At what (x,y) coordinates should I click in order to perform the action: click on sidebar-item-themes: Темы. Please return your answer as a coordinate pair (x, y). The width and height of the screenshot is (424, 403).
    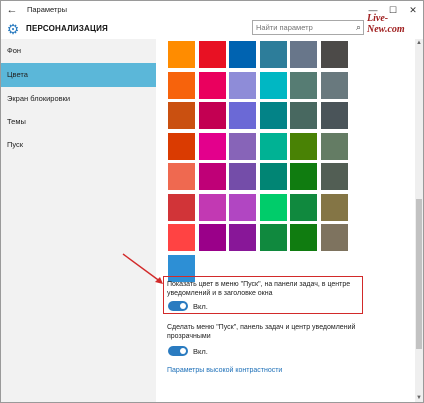
    Looking at the image, I should click on (78, 122).